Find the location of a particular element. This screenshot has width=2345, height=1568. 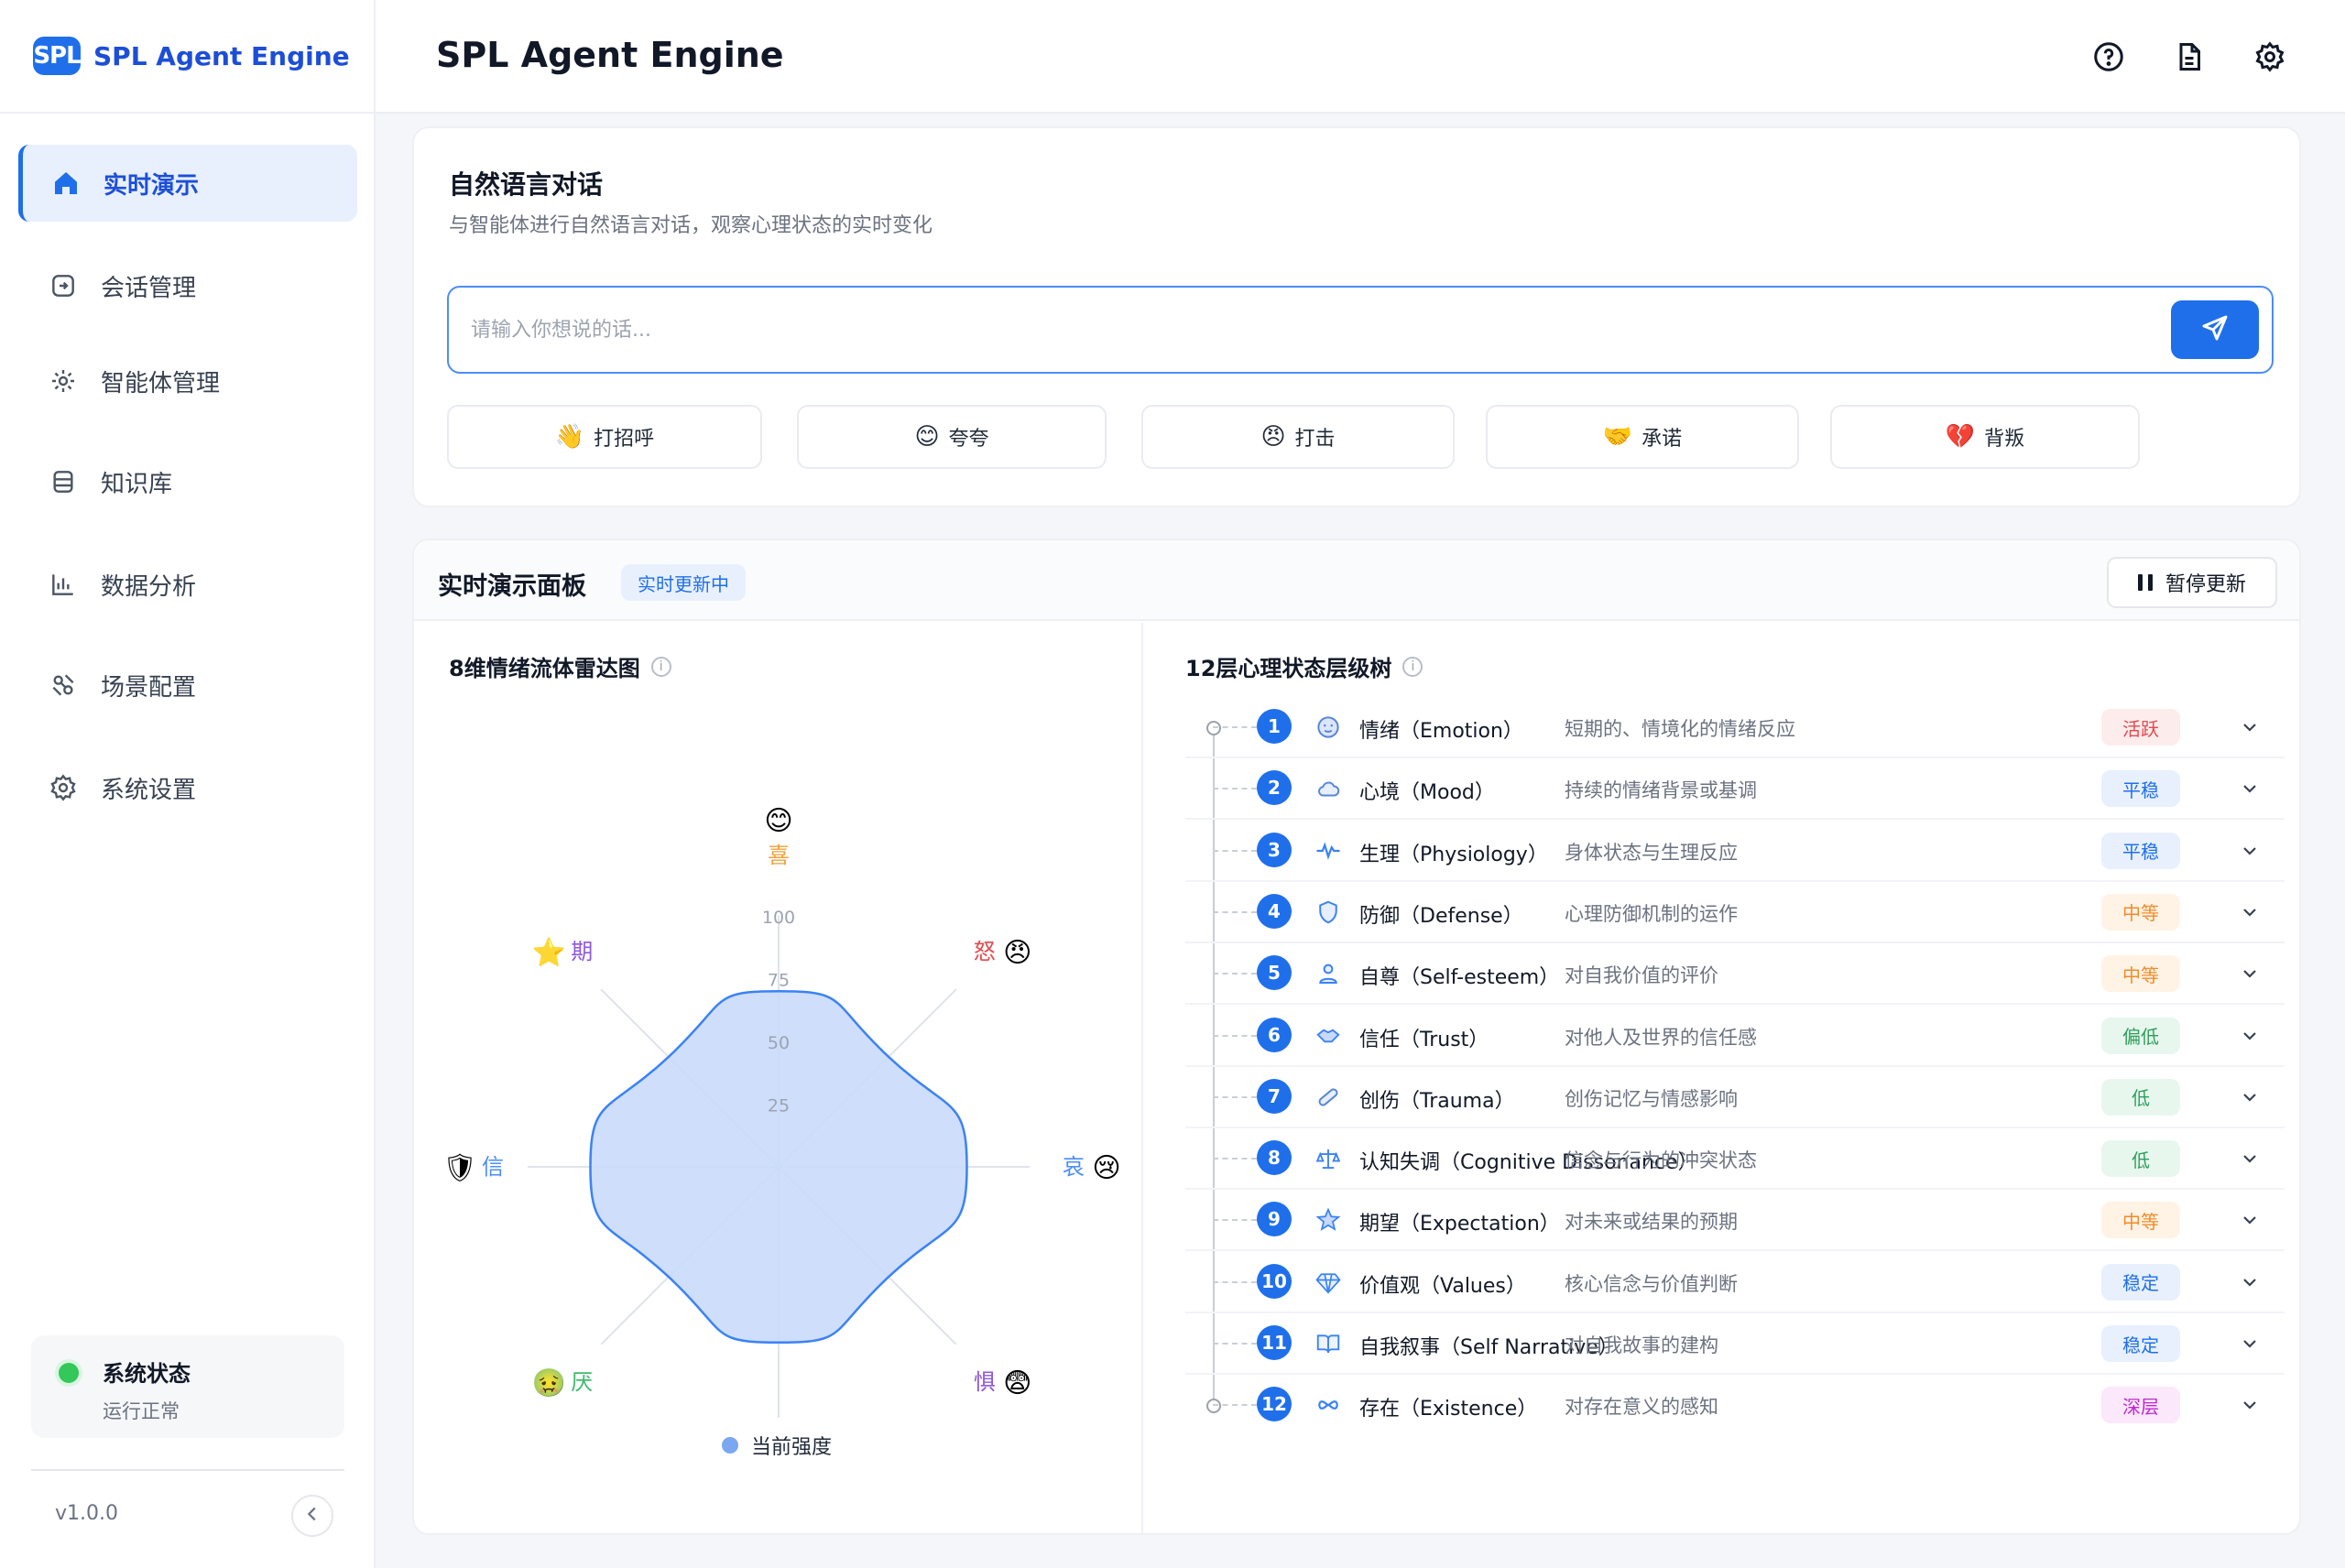

layer-number-badge: 10 is located at coordinates (1274, 1281).